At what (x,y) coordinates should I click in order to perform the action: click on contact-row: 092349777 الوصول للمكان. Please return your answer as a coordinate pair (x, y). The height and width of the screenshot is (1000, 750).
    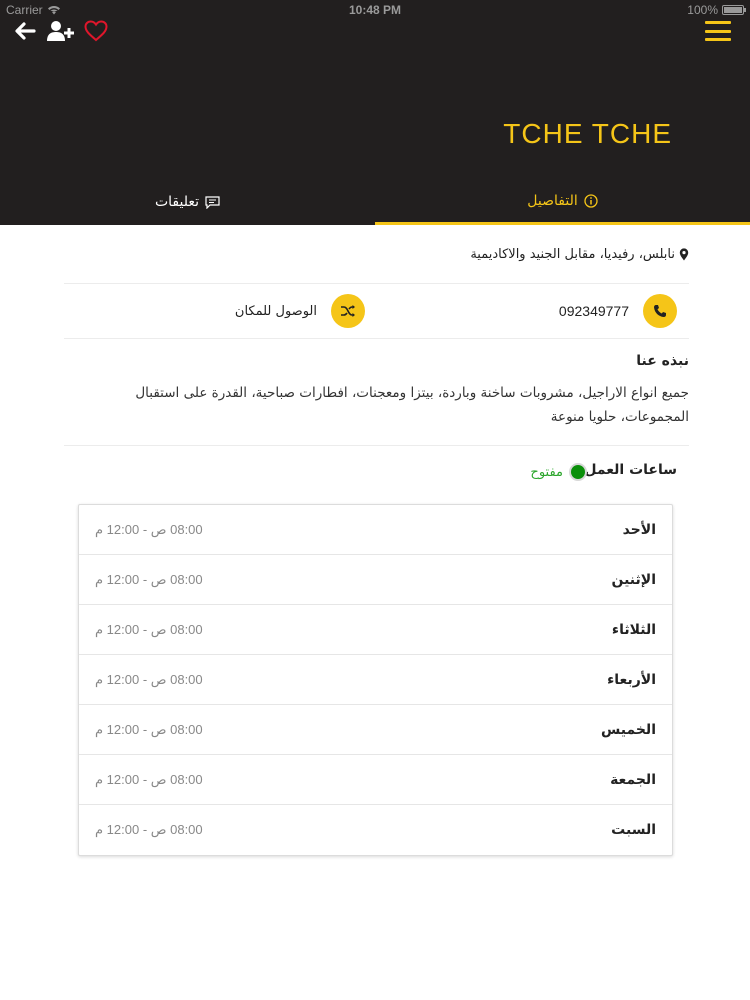
    Looking at the image, I should click on (376, 311).